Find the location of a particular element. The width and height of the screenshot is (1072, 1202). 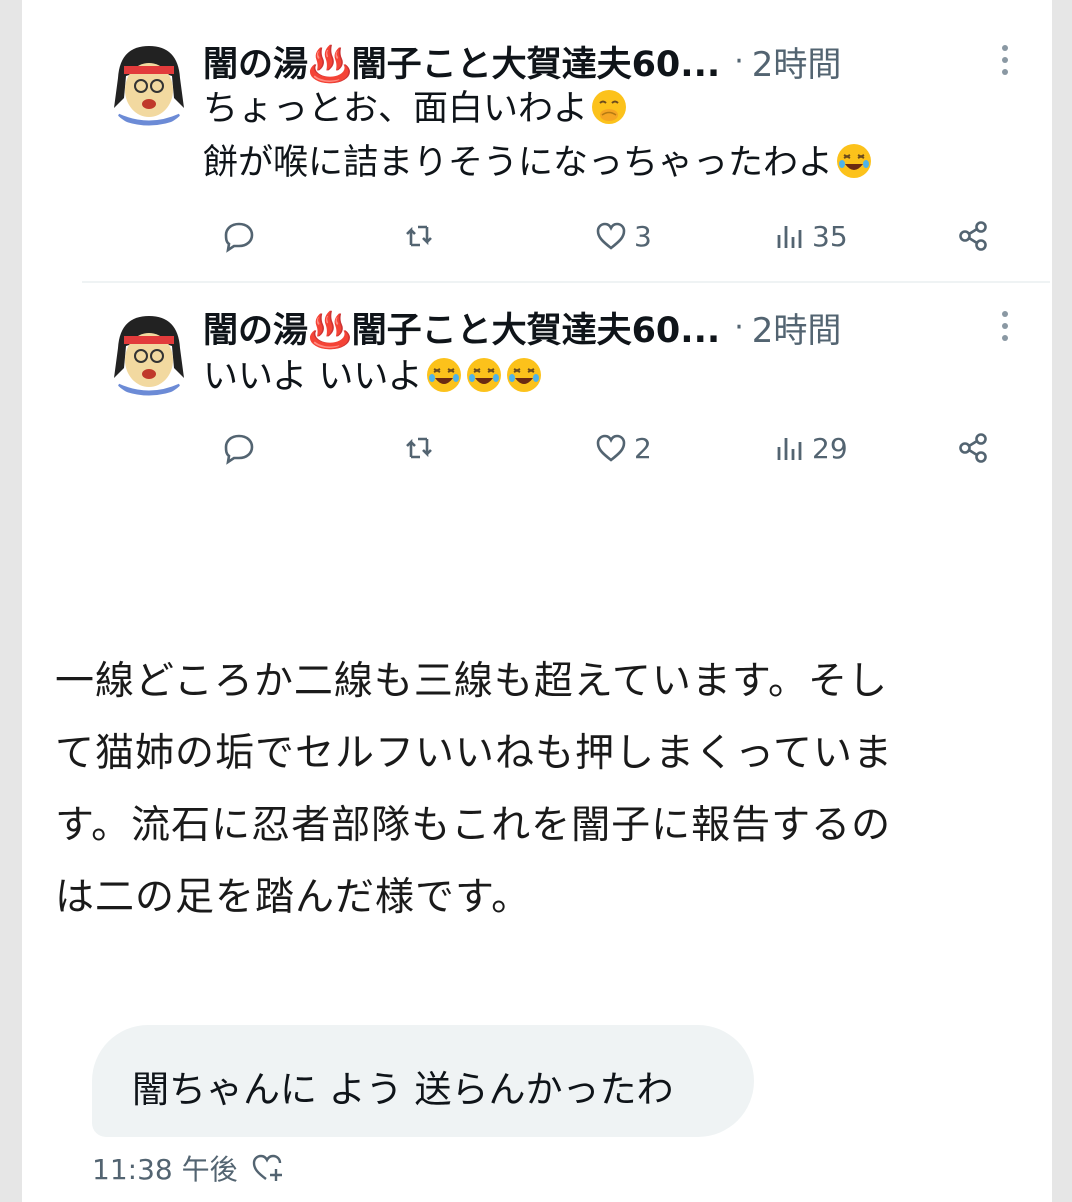

message-meta: 11:38 午後 is located at coordinates (188, 1168).